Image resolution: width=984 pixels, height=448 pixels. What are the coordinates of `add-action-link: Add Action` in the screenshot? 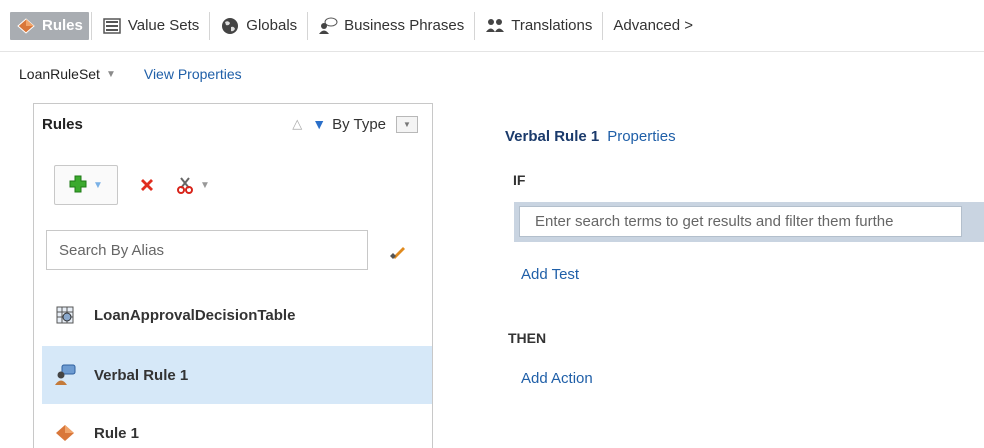 It's located at (557, 378).